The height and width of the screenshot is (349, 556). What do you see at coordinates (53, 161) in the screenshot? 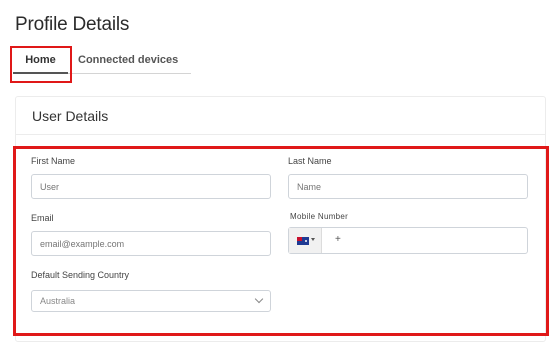
I see `first-name-label: First Name` at bounding box center [53, 161].